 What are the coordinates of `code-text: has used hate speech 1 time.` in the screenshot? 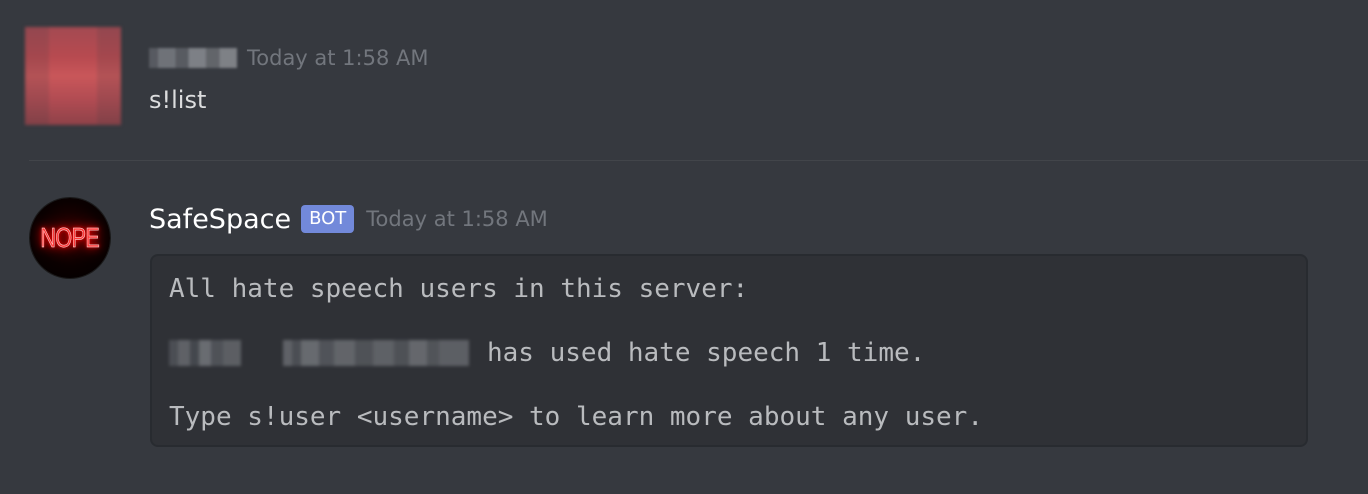 It's located at (706, 353).